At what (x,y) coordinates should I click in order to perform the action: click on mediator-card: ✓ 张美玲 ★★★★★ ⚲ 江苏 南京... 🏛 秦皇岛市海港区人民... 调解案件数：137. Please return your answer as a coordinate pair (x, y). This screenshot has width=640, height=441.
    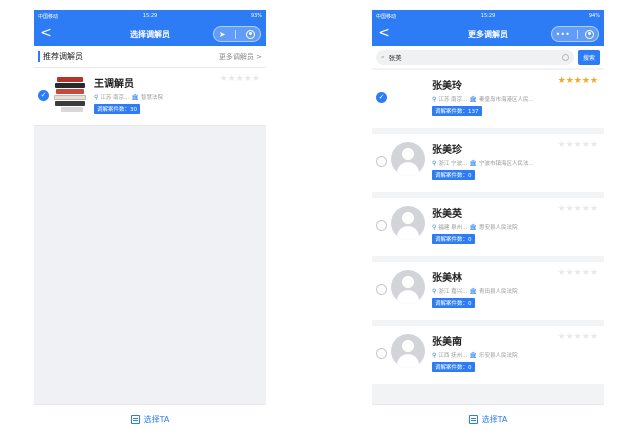
    Looking at the image, I should click on (488, 99).